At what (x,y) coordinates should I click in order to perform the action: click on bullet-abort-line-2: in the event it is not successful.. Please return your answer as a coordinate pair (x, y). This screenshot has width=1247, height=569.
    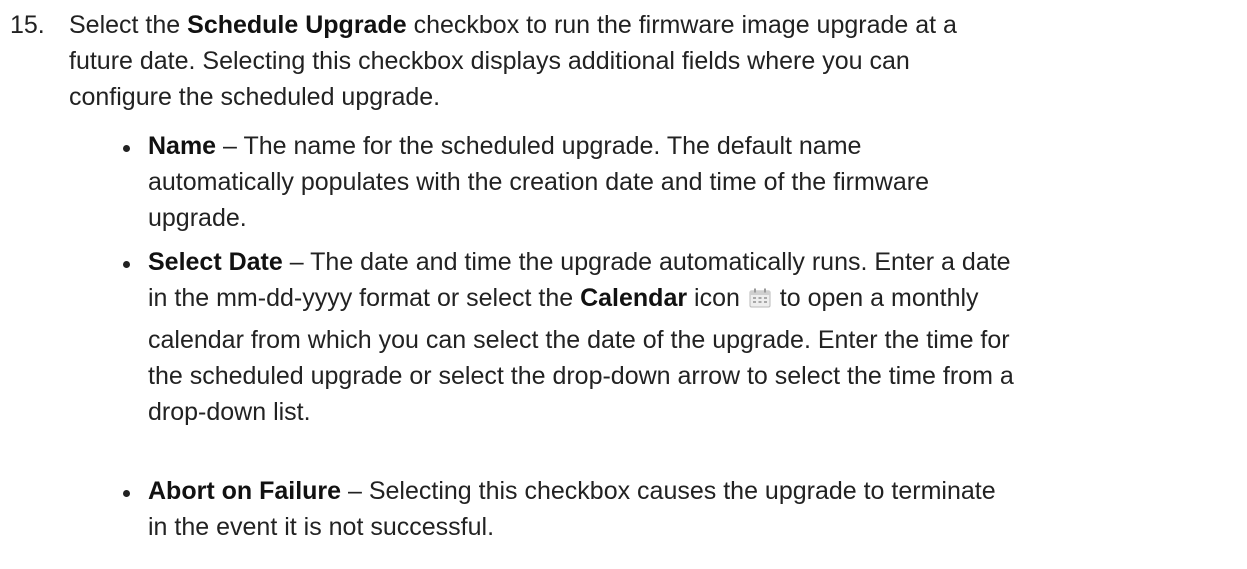
    Looking at the image, I should click on (321, 527).